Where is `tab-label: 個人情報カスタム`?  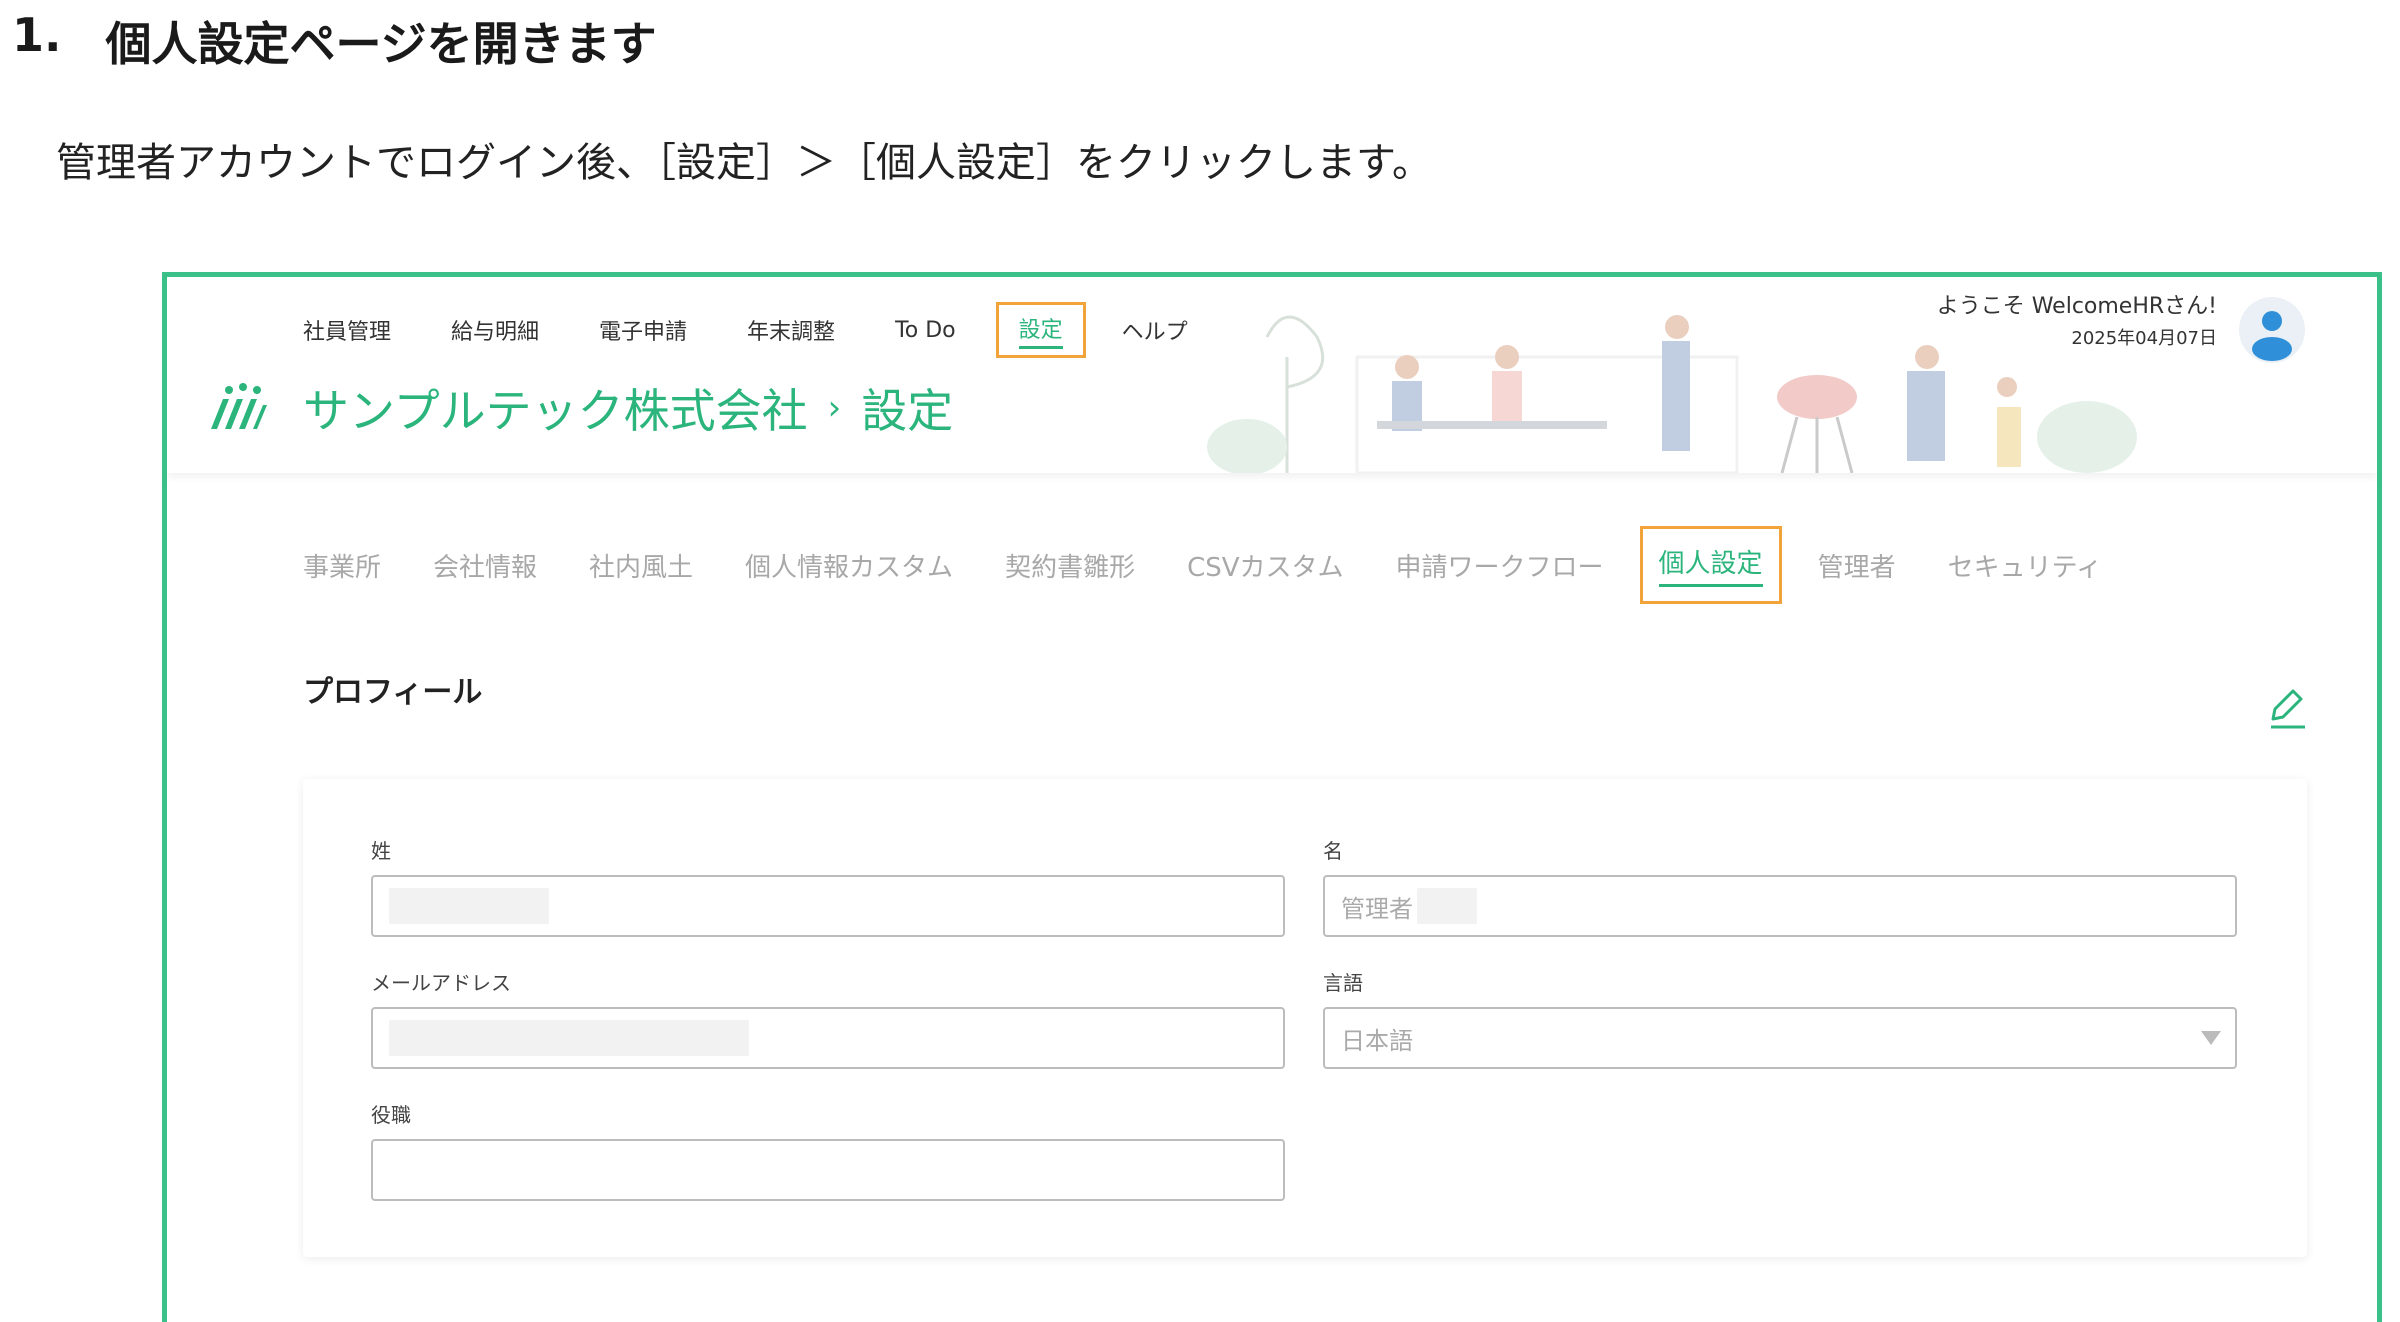
tab-label: 個人情報カスタム is located at coordinates (849, 567).